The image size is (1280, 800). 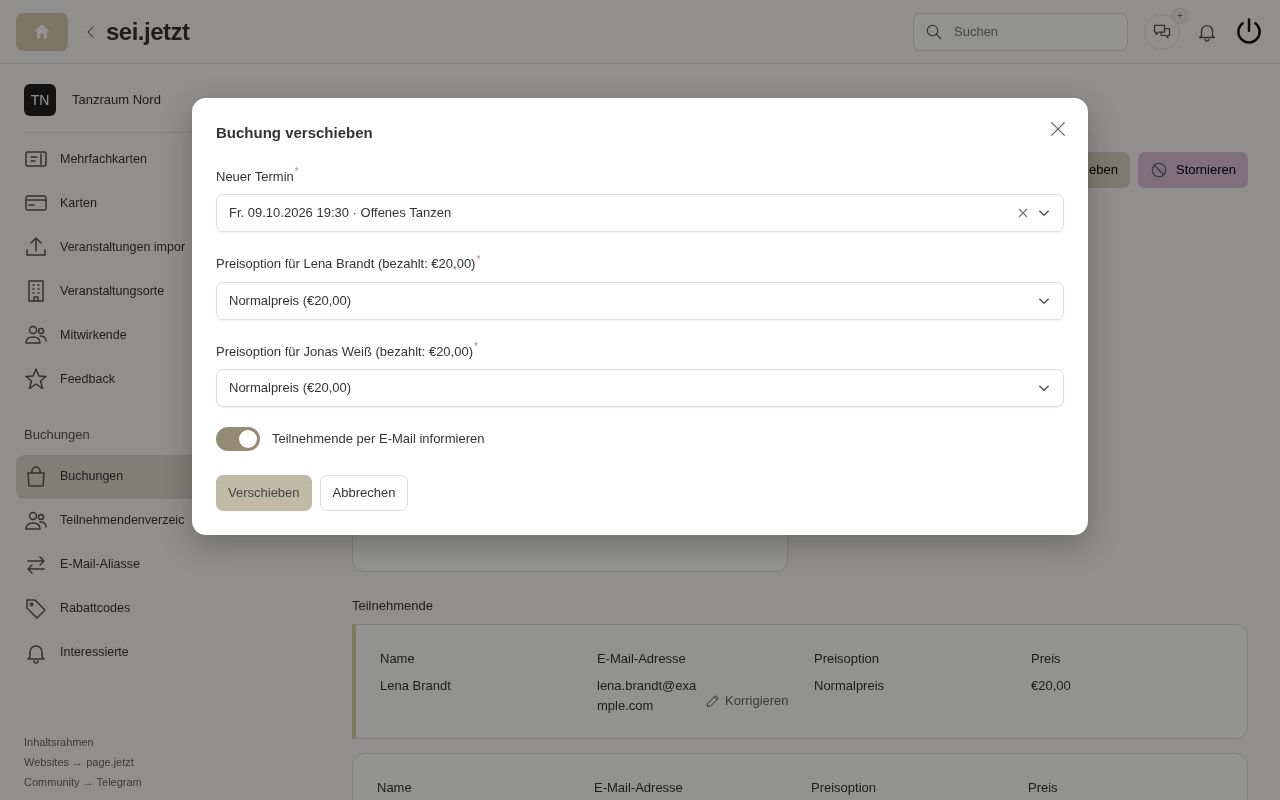 I want to click on plus-badge: +, so click(x=1180, y=15).